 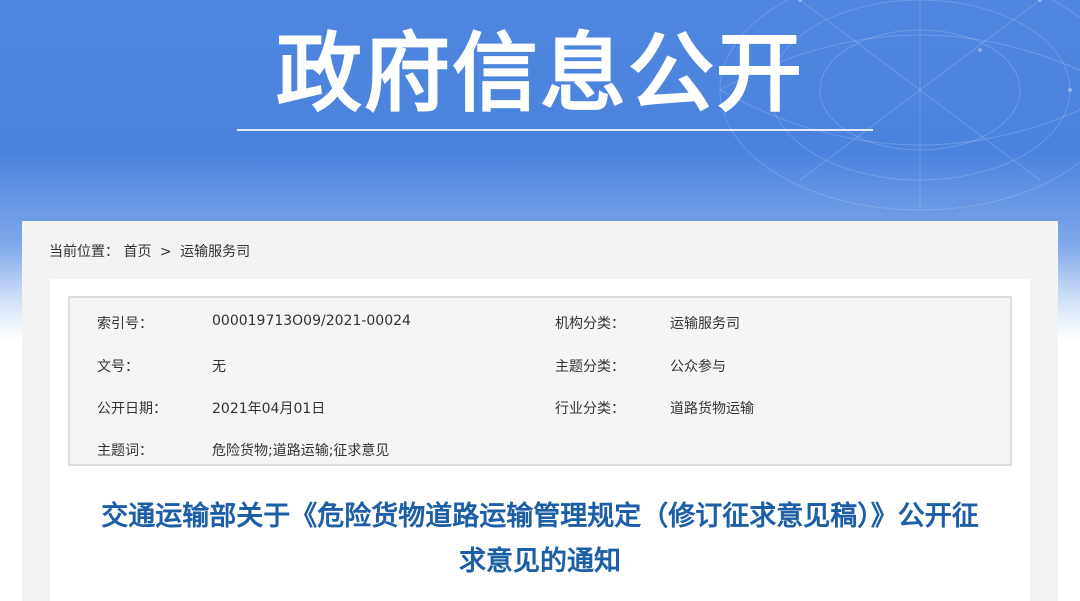 What do you see at coordinates (269, 409) in the screenshot?
I see `date-value: 2021年04月01日` at bounding box center [269, 409].